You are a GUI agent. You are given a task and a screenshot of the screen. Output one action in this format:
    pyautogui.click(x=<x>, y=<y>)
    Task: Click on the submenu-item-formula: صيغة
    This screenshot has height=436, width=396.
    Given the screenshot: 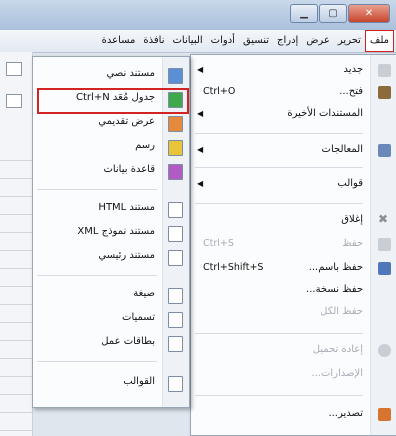 What is the action you would take?
    pyautogui.click(x=111, y=295)
    